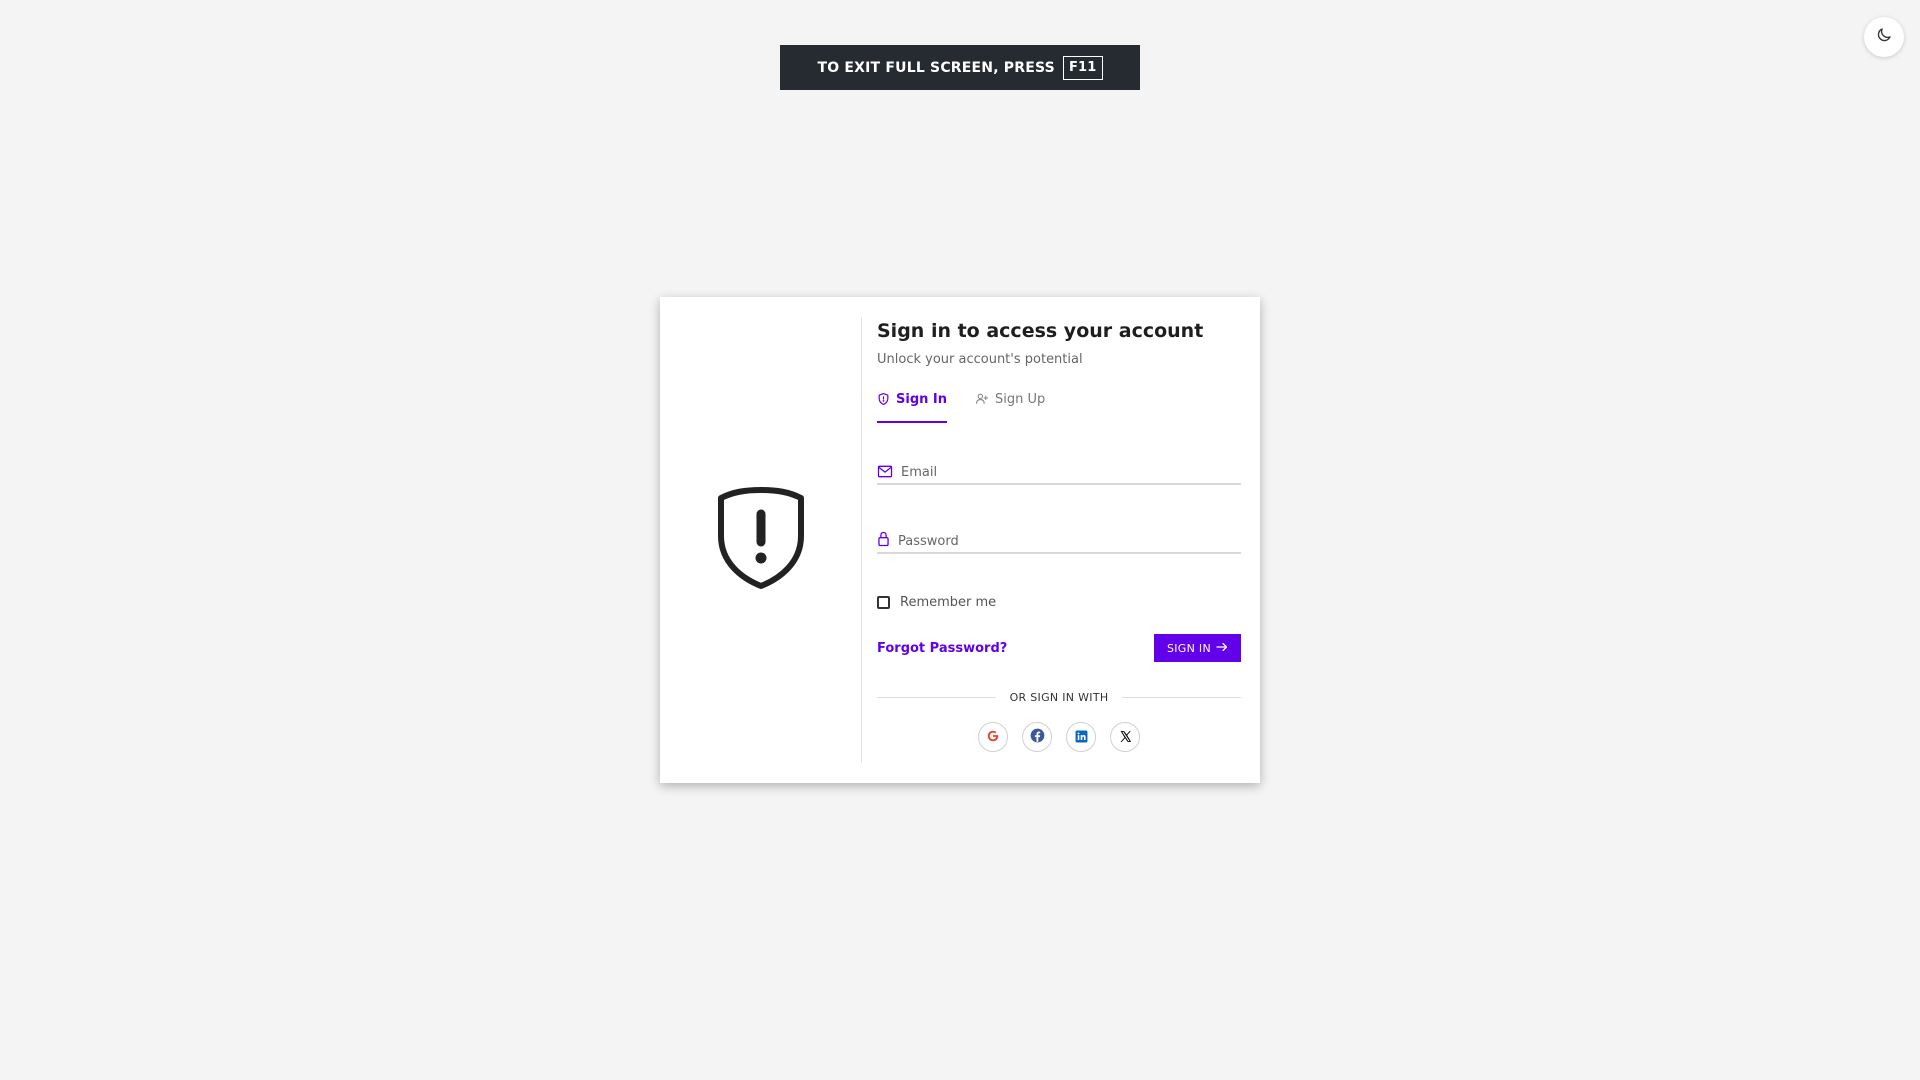 Image resolution: width=1920 pixels, height=1080 pixels. What do you see at coordinates (1182, 697) in the screenshot?
I see `or-line-right` at bounding box center [1182, 697].